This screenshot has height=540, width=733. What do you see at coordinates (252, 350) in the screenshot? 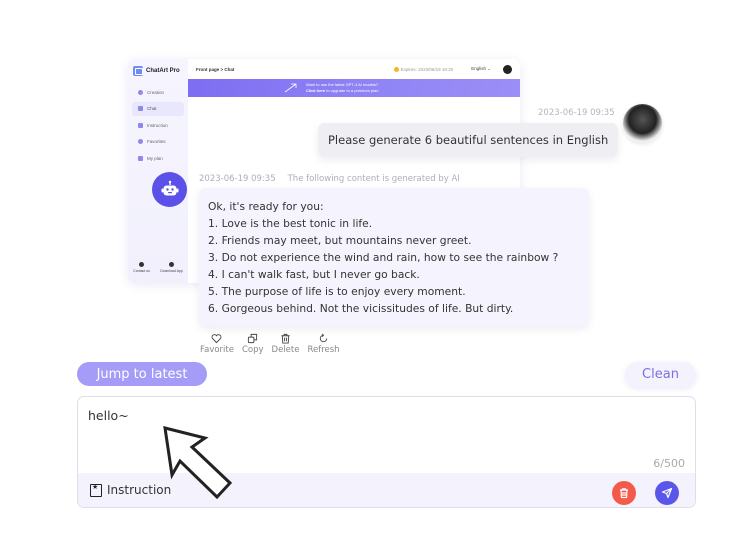
I see `copy-label: Copy` at bounding box center [252, 350].